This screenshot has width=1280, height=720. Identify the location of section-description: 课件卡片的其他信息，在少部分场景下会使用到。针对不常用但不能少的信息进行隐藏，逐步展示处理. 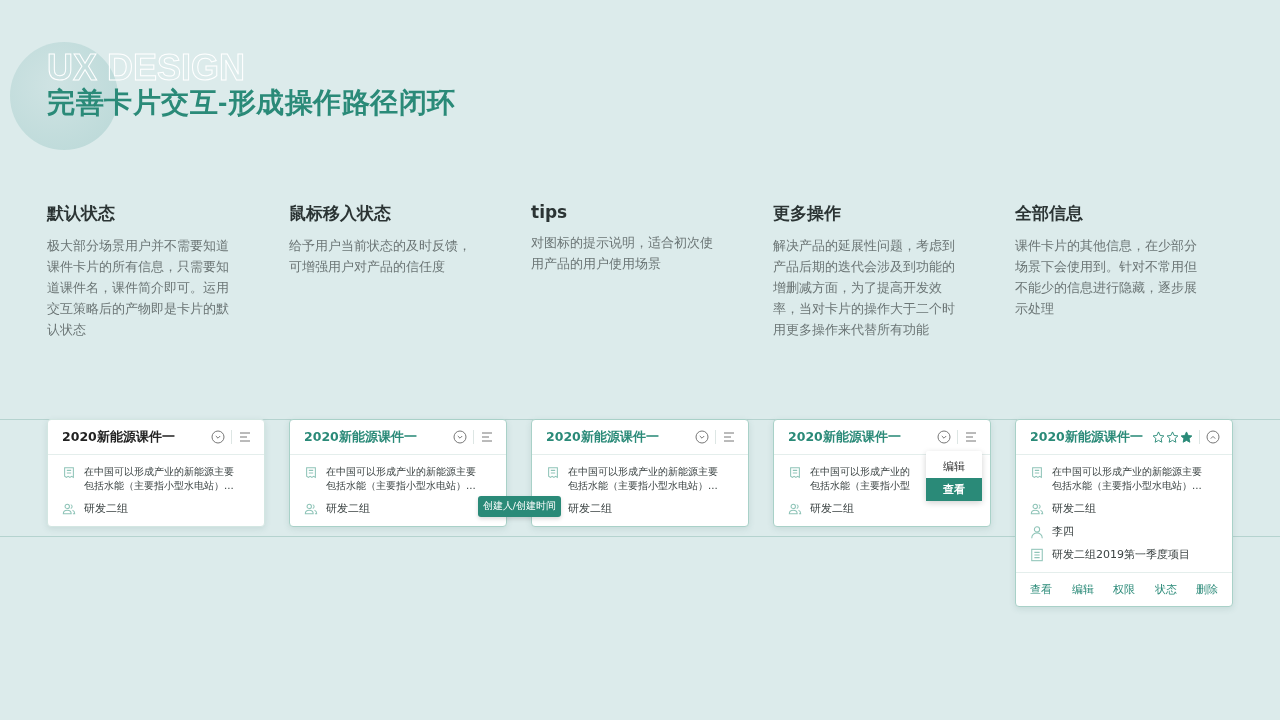
(1106, 277).